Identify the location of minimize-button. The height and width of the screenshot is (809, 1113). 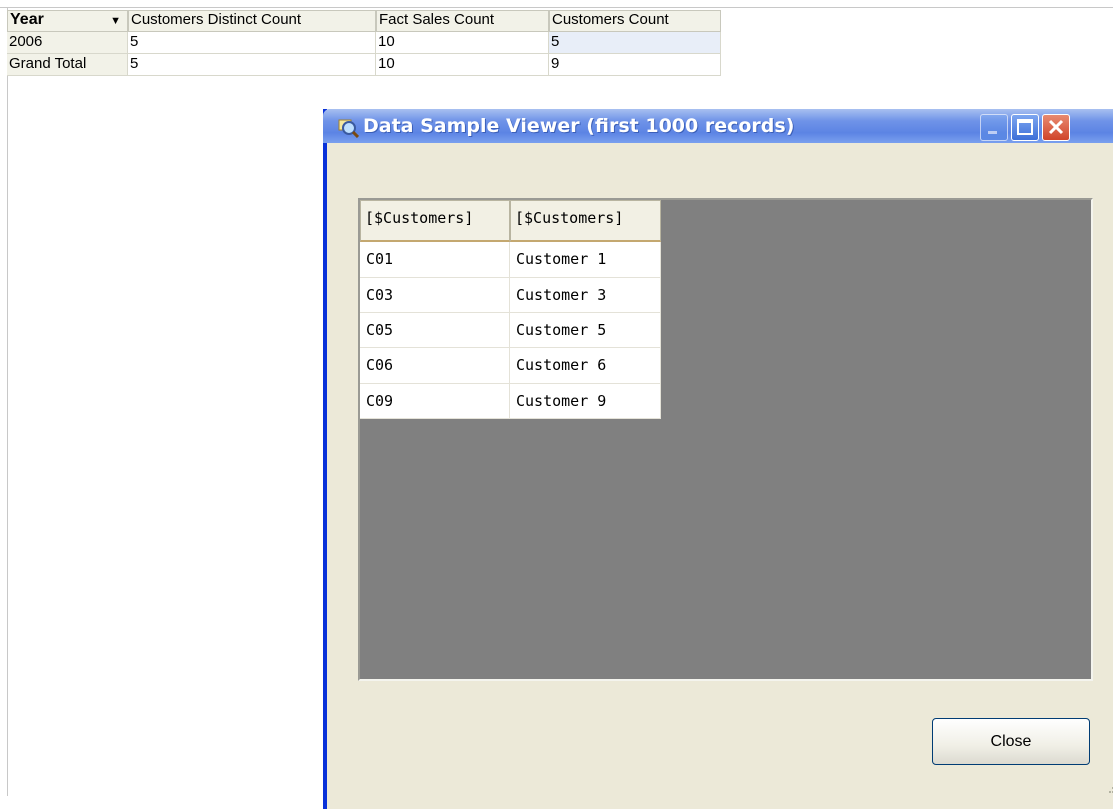
(994, 127).